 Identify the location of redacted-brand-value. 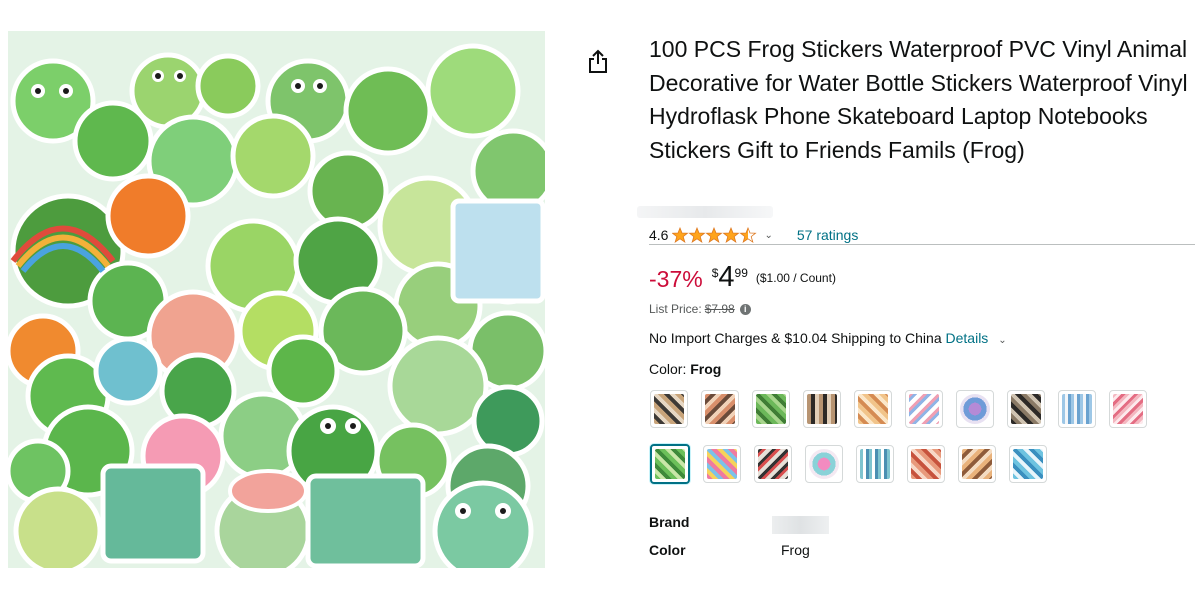
(800, 525).